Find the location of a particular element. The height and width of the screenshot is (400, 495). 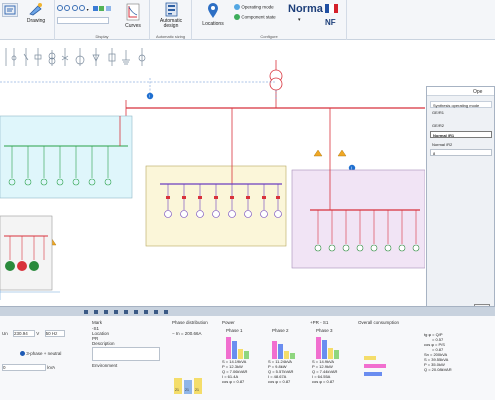

voltage-label: Un is located at coordinates (5, 333).